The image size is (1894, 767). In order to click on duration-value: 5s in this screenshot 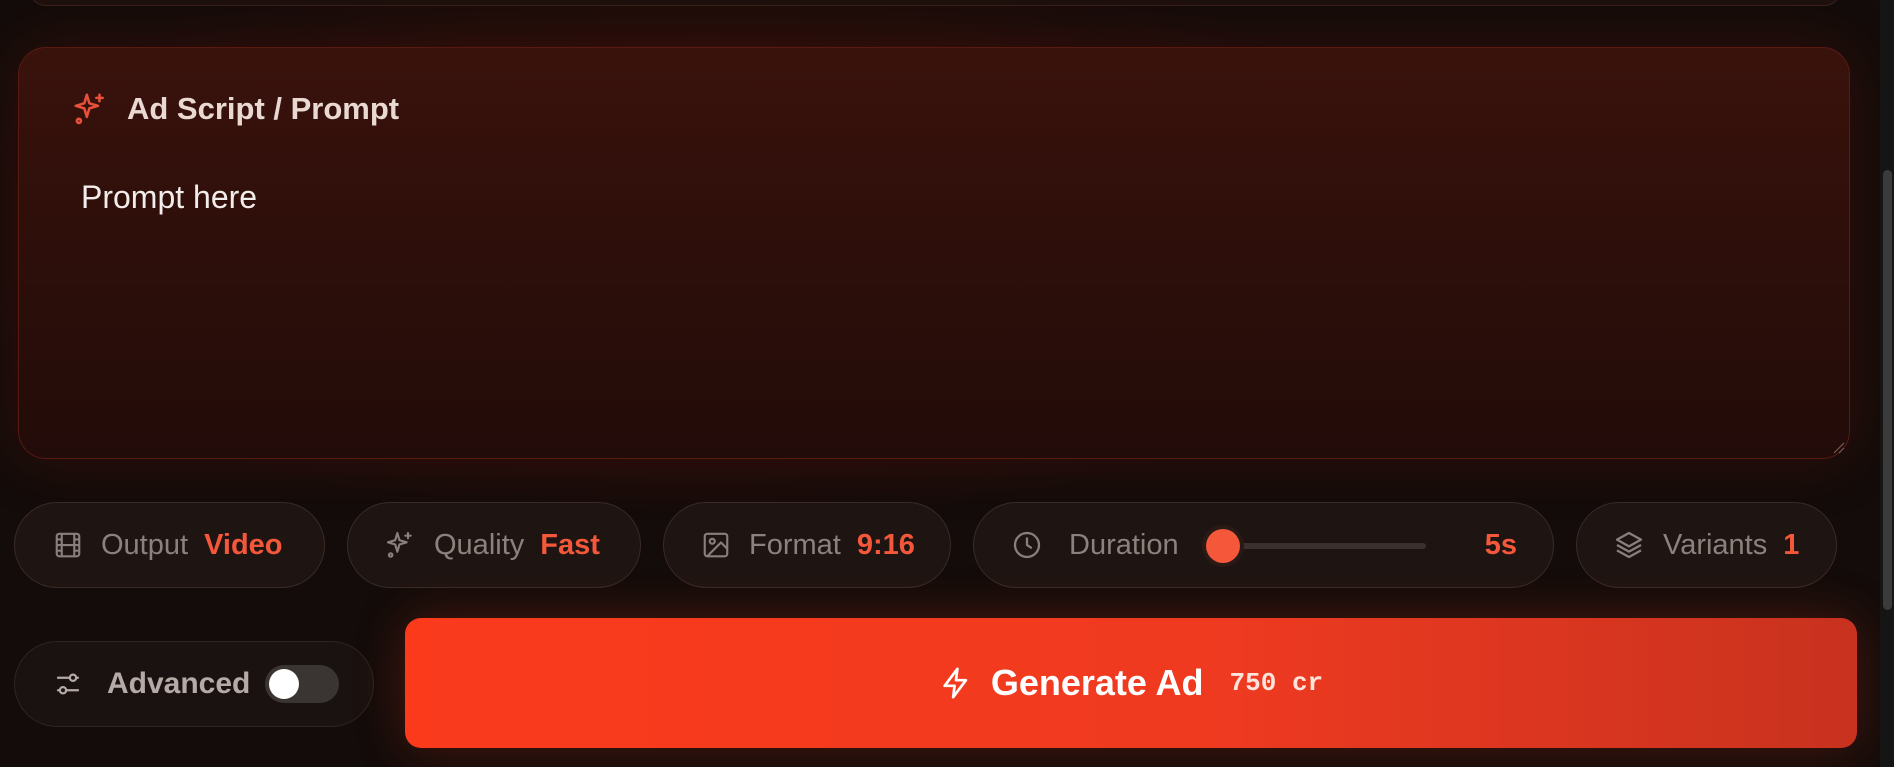, I will do `click(1500, 544)`.